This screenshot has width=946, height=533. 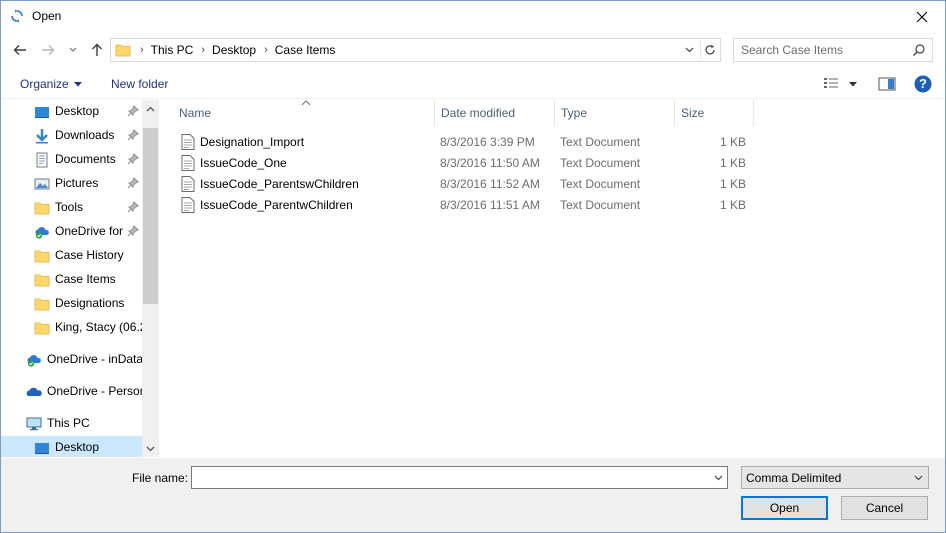 I want to click on arrow-right-icon, so click(x=48, y=50).